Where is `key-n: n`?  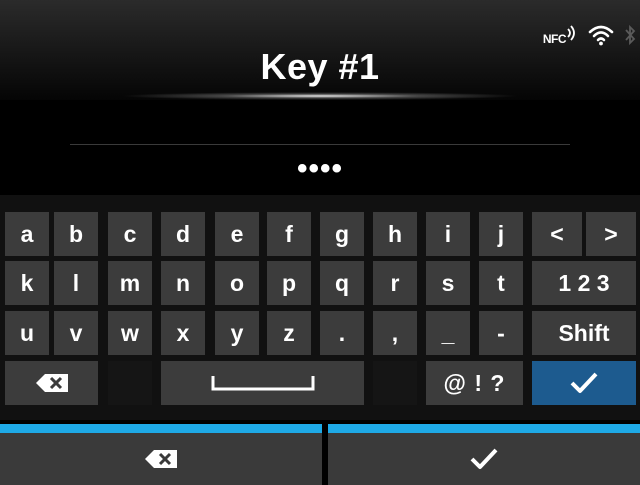
key-n: n is located at coordinates (183, 283).